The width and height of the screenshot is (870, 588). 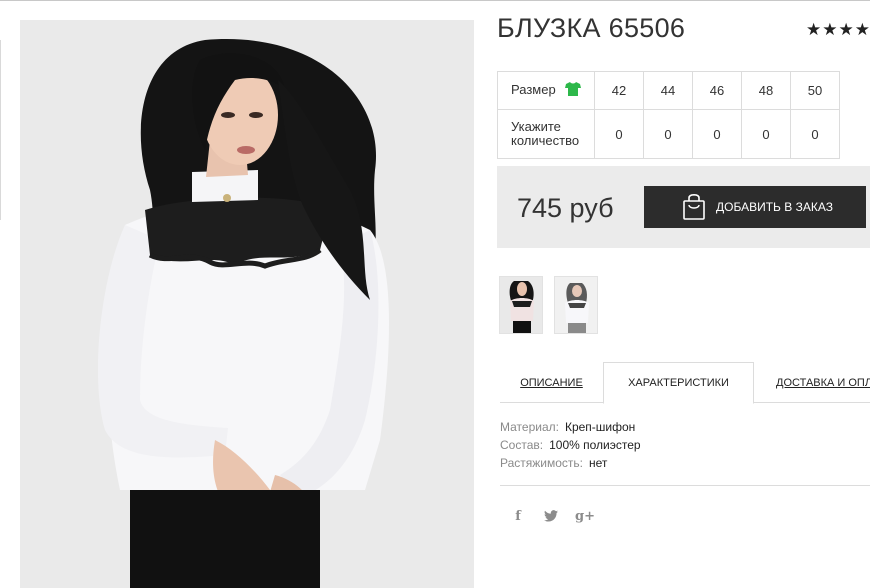 I want to click on tab-delivery-payment: ДОСТАВКА И ОПЛА, so click(x=813, y=382).